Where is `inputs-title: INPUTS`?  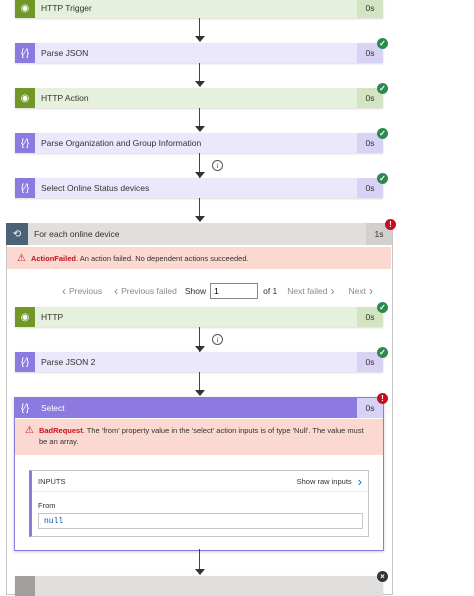
inputs-title: INPUTS is located at coordinates (52, 481).